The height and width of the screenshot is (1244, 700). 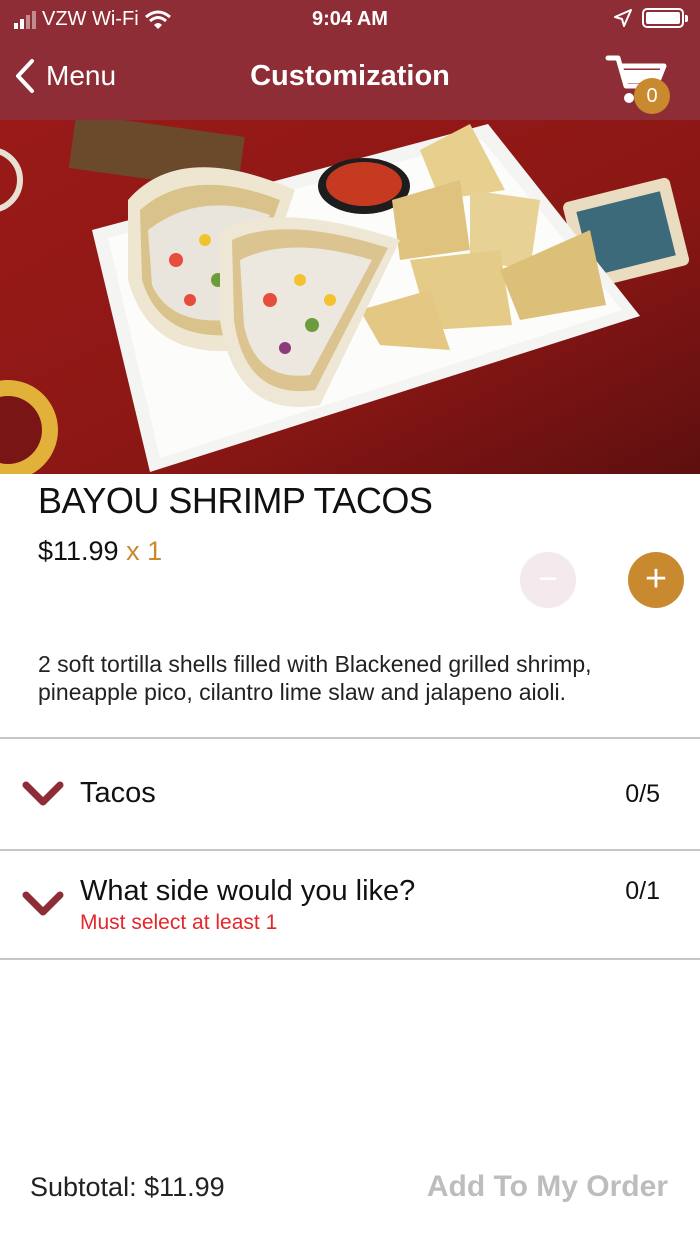 I want to click on required-warning: Must select at least 1, so click(x=179, y=922).